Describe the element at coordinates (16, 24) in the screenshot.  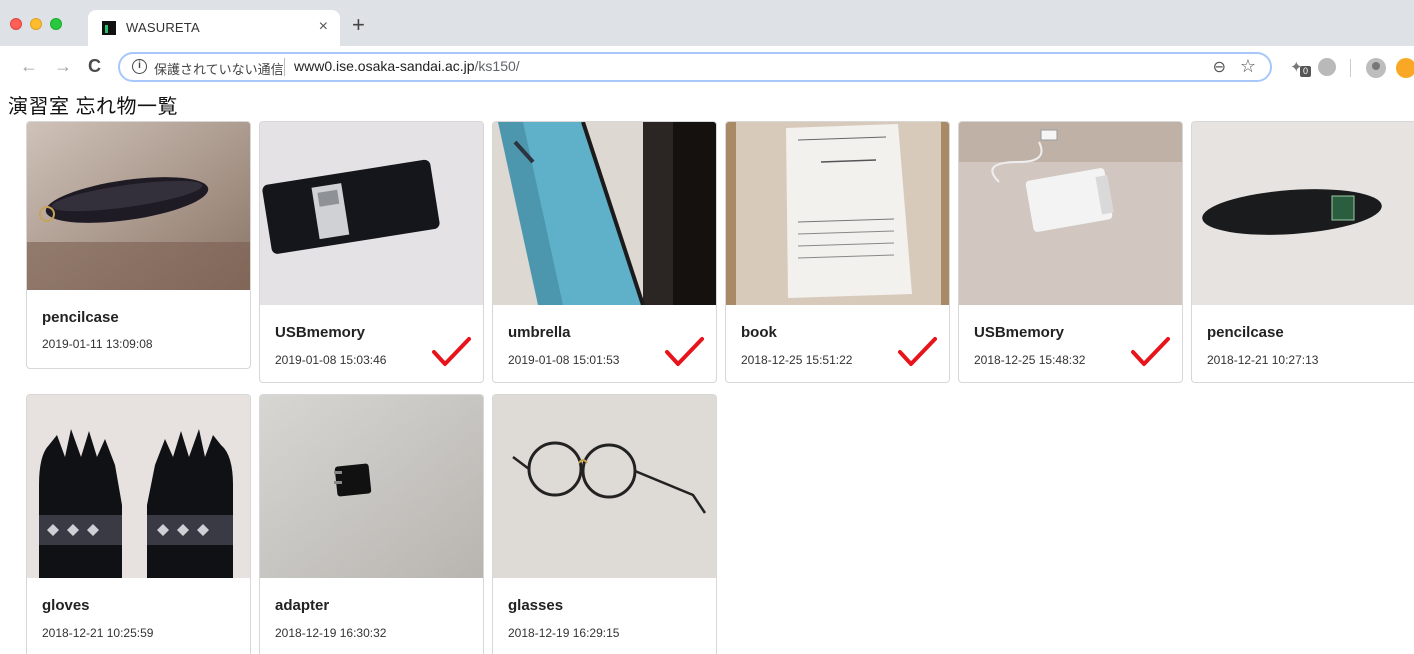
I see `close-window-icon` at that location.